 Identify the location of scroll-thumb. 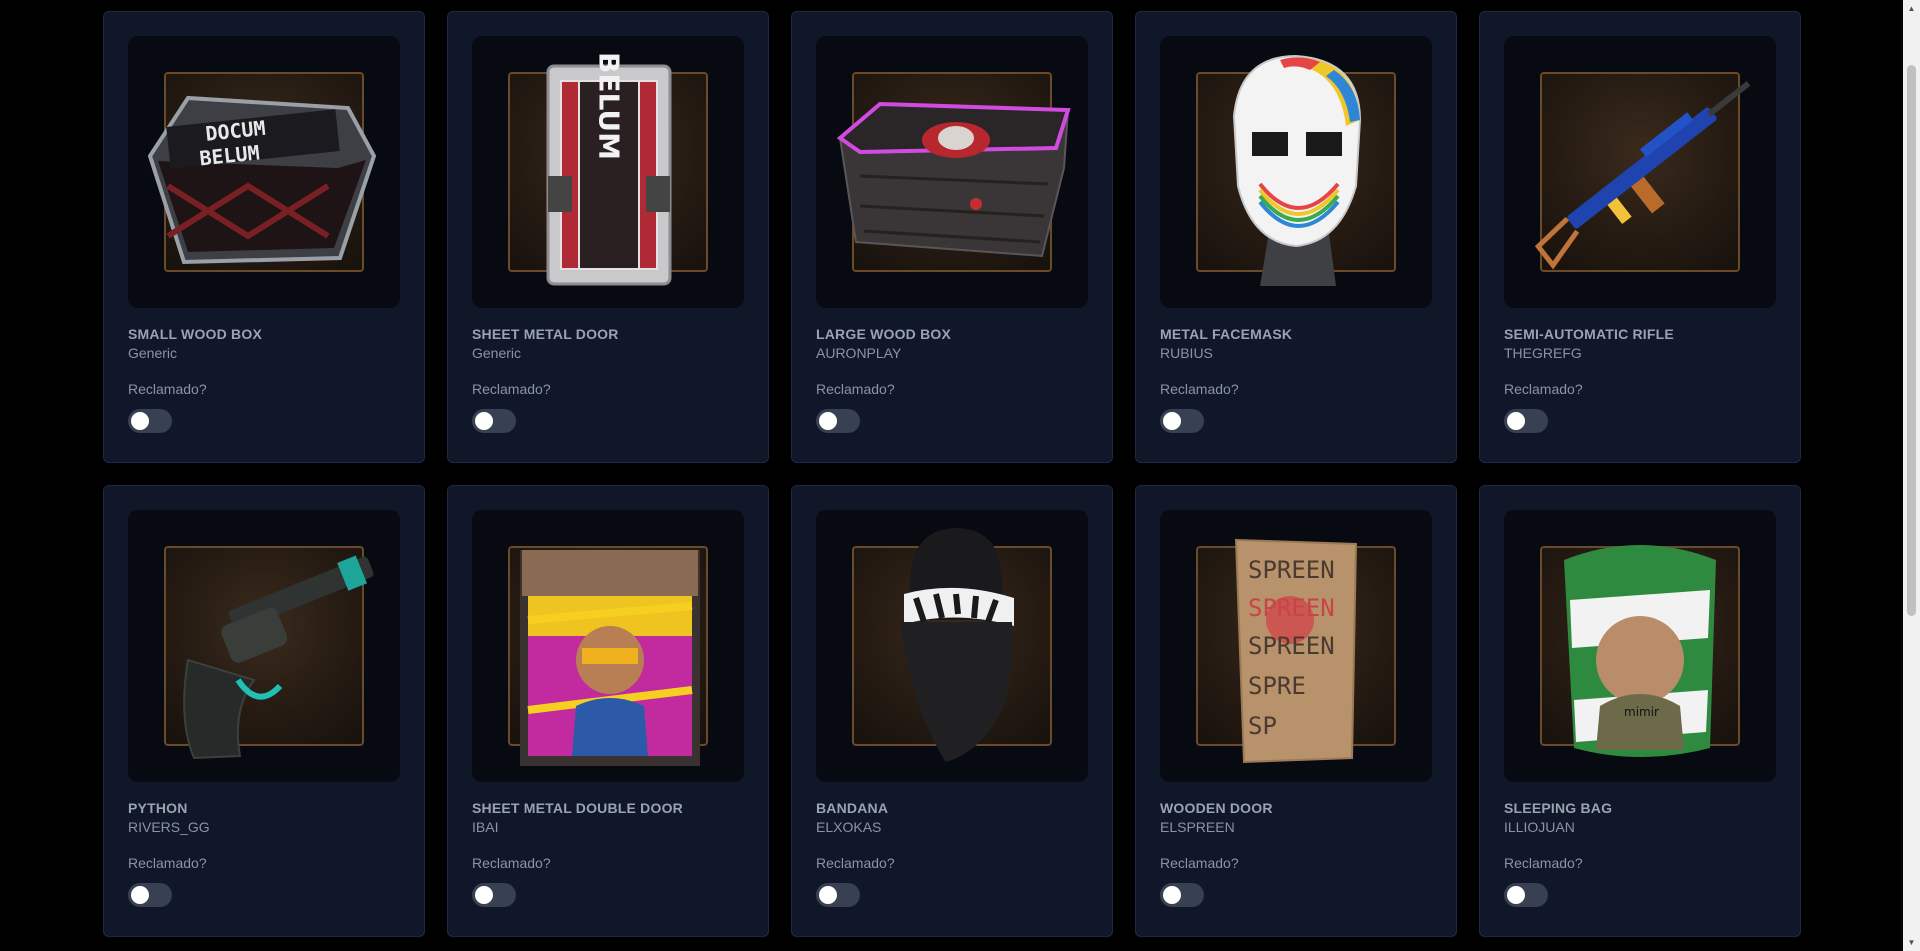
(1911, 340).